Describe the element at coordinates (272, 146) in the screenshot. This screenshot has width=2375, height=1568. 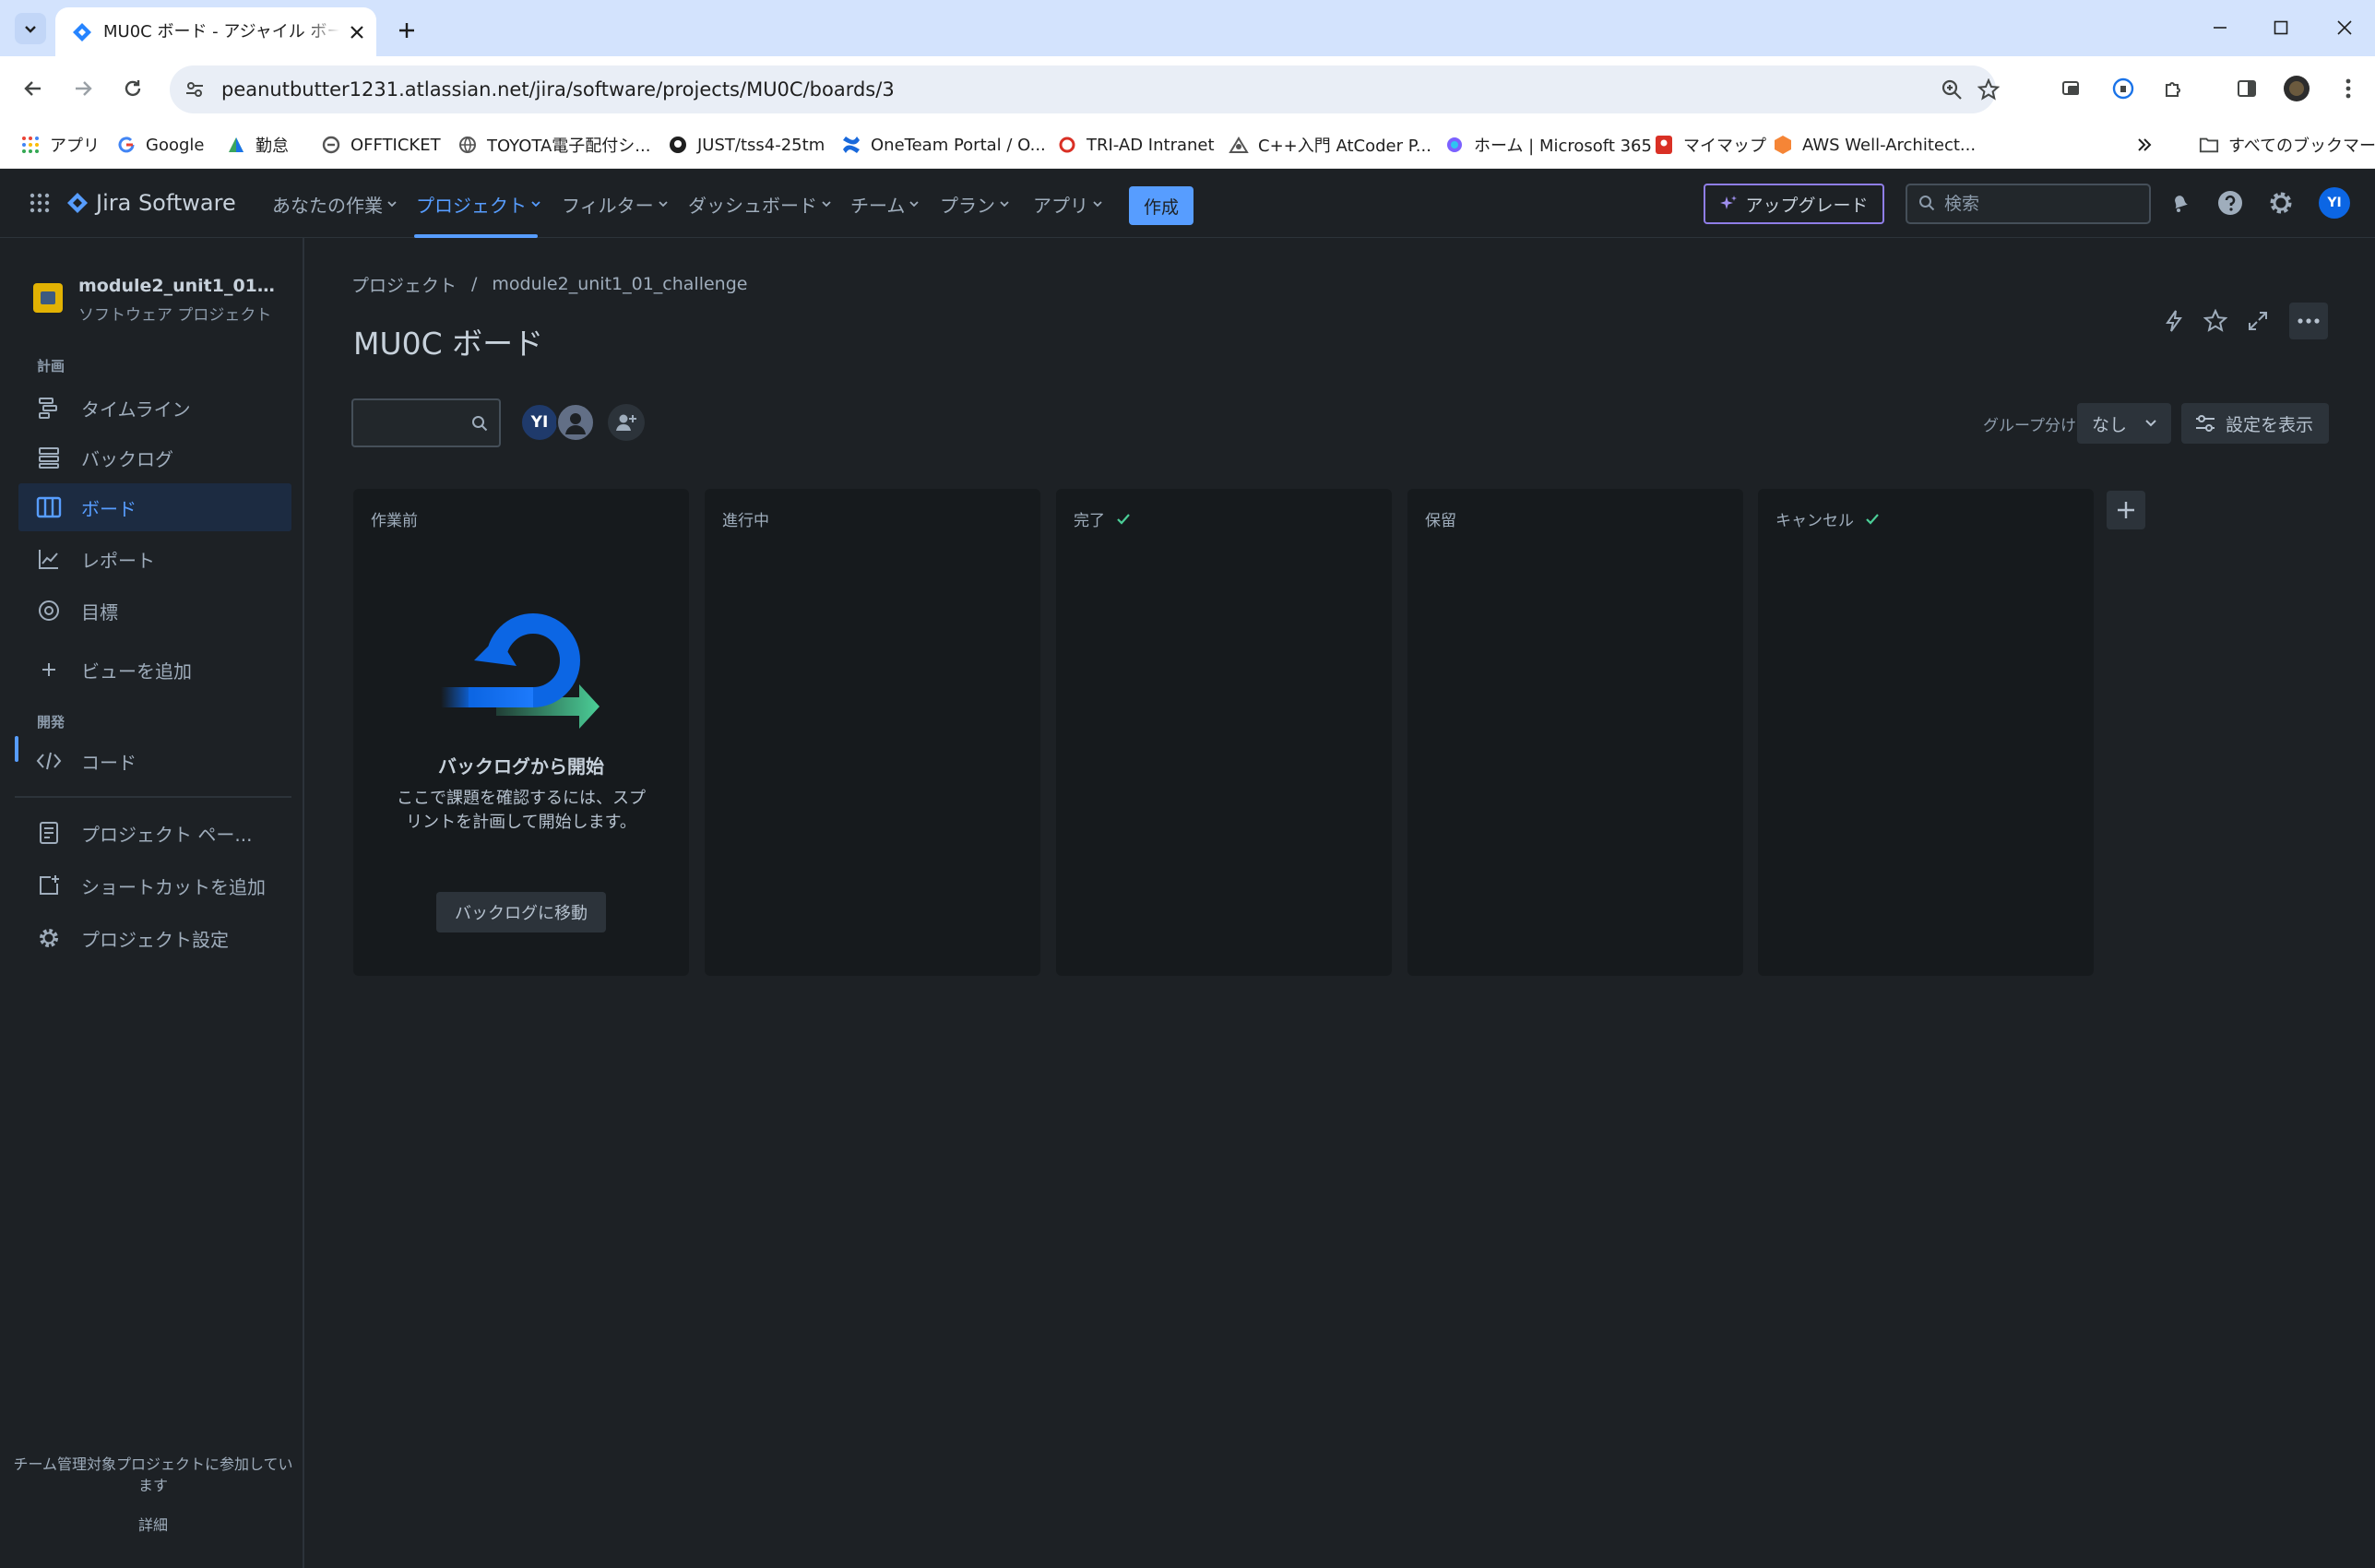
I see `bookmark-label: 勤怠` at that location.